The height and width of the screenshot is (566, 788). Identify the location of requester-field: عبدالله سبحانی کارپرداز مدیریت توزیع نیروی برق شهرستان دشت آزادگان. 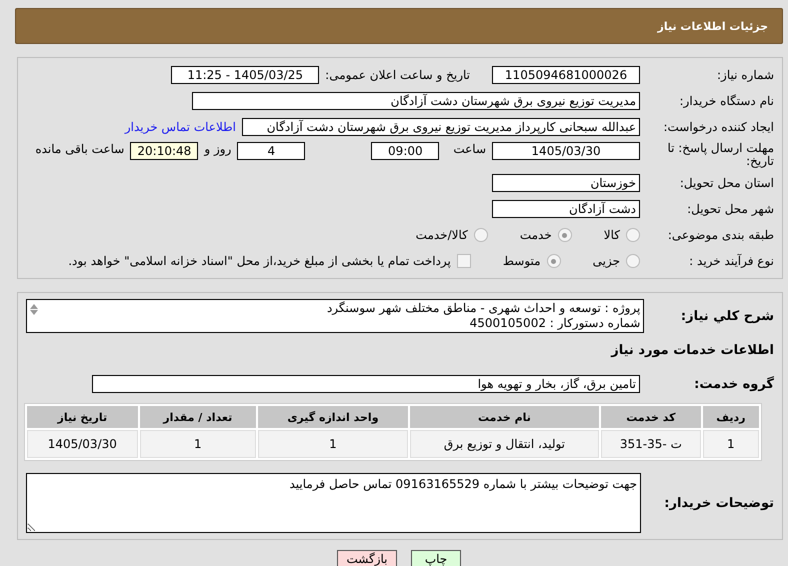
(441, 127).